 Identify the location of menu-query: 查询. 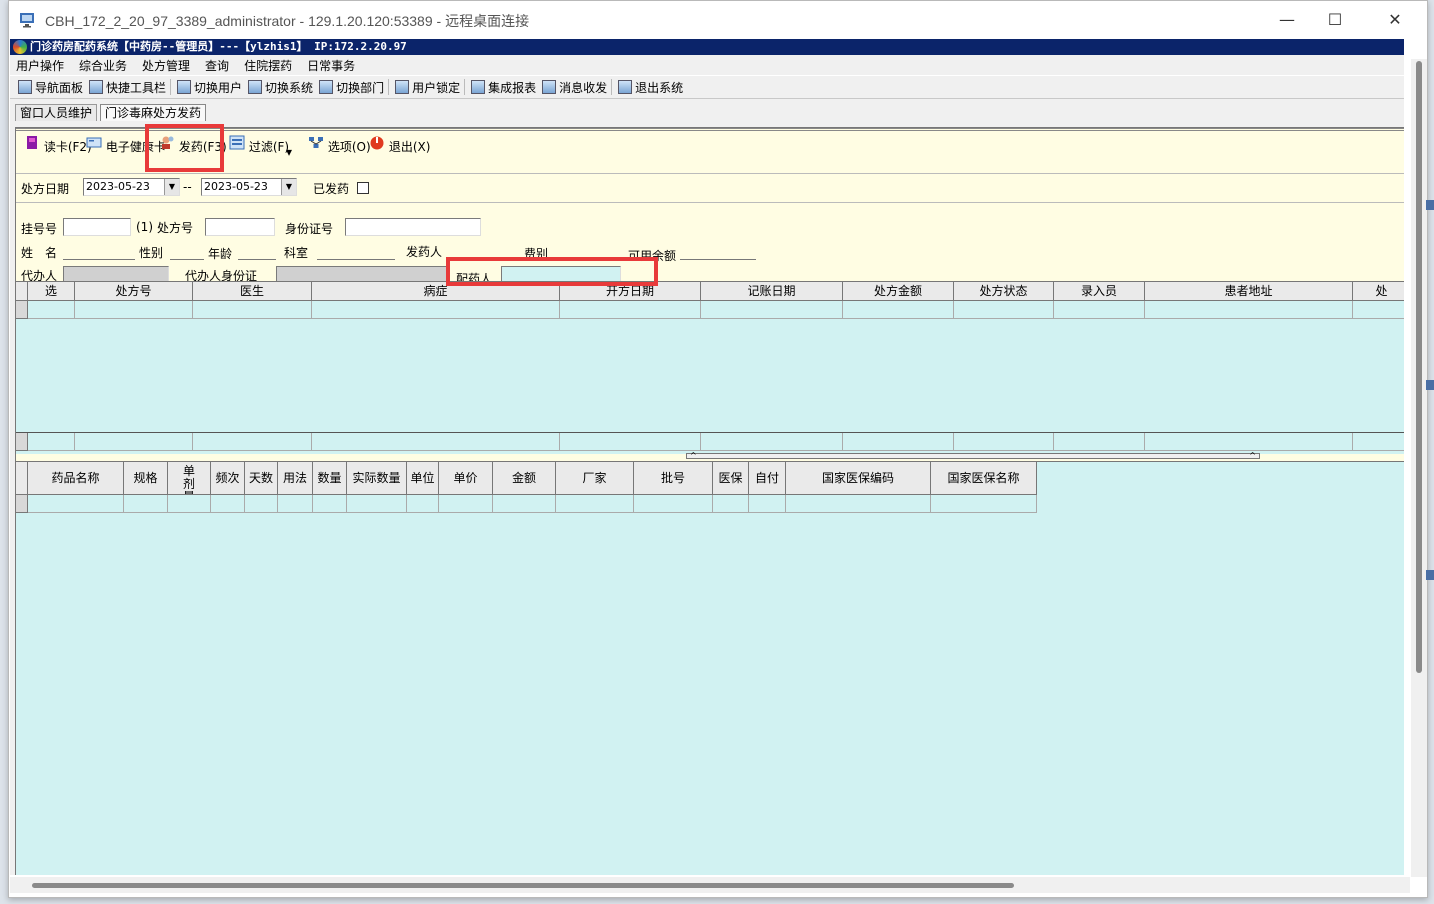
(217, 65).